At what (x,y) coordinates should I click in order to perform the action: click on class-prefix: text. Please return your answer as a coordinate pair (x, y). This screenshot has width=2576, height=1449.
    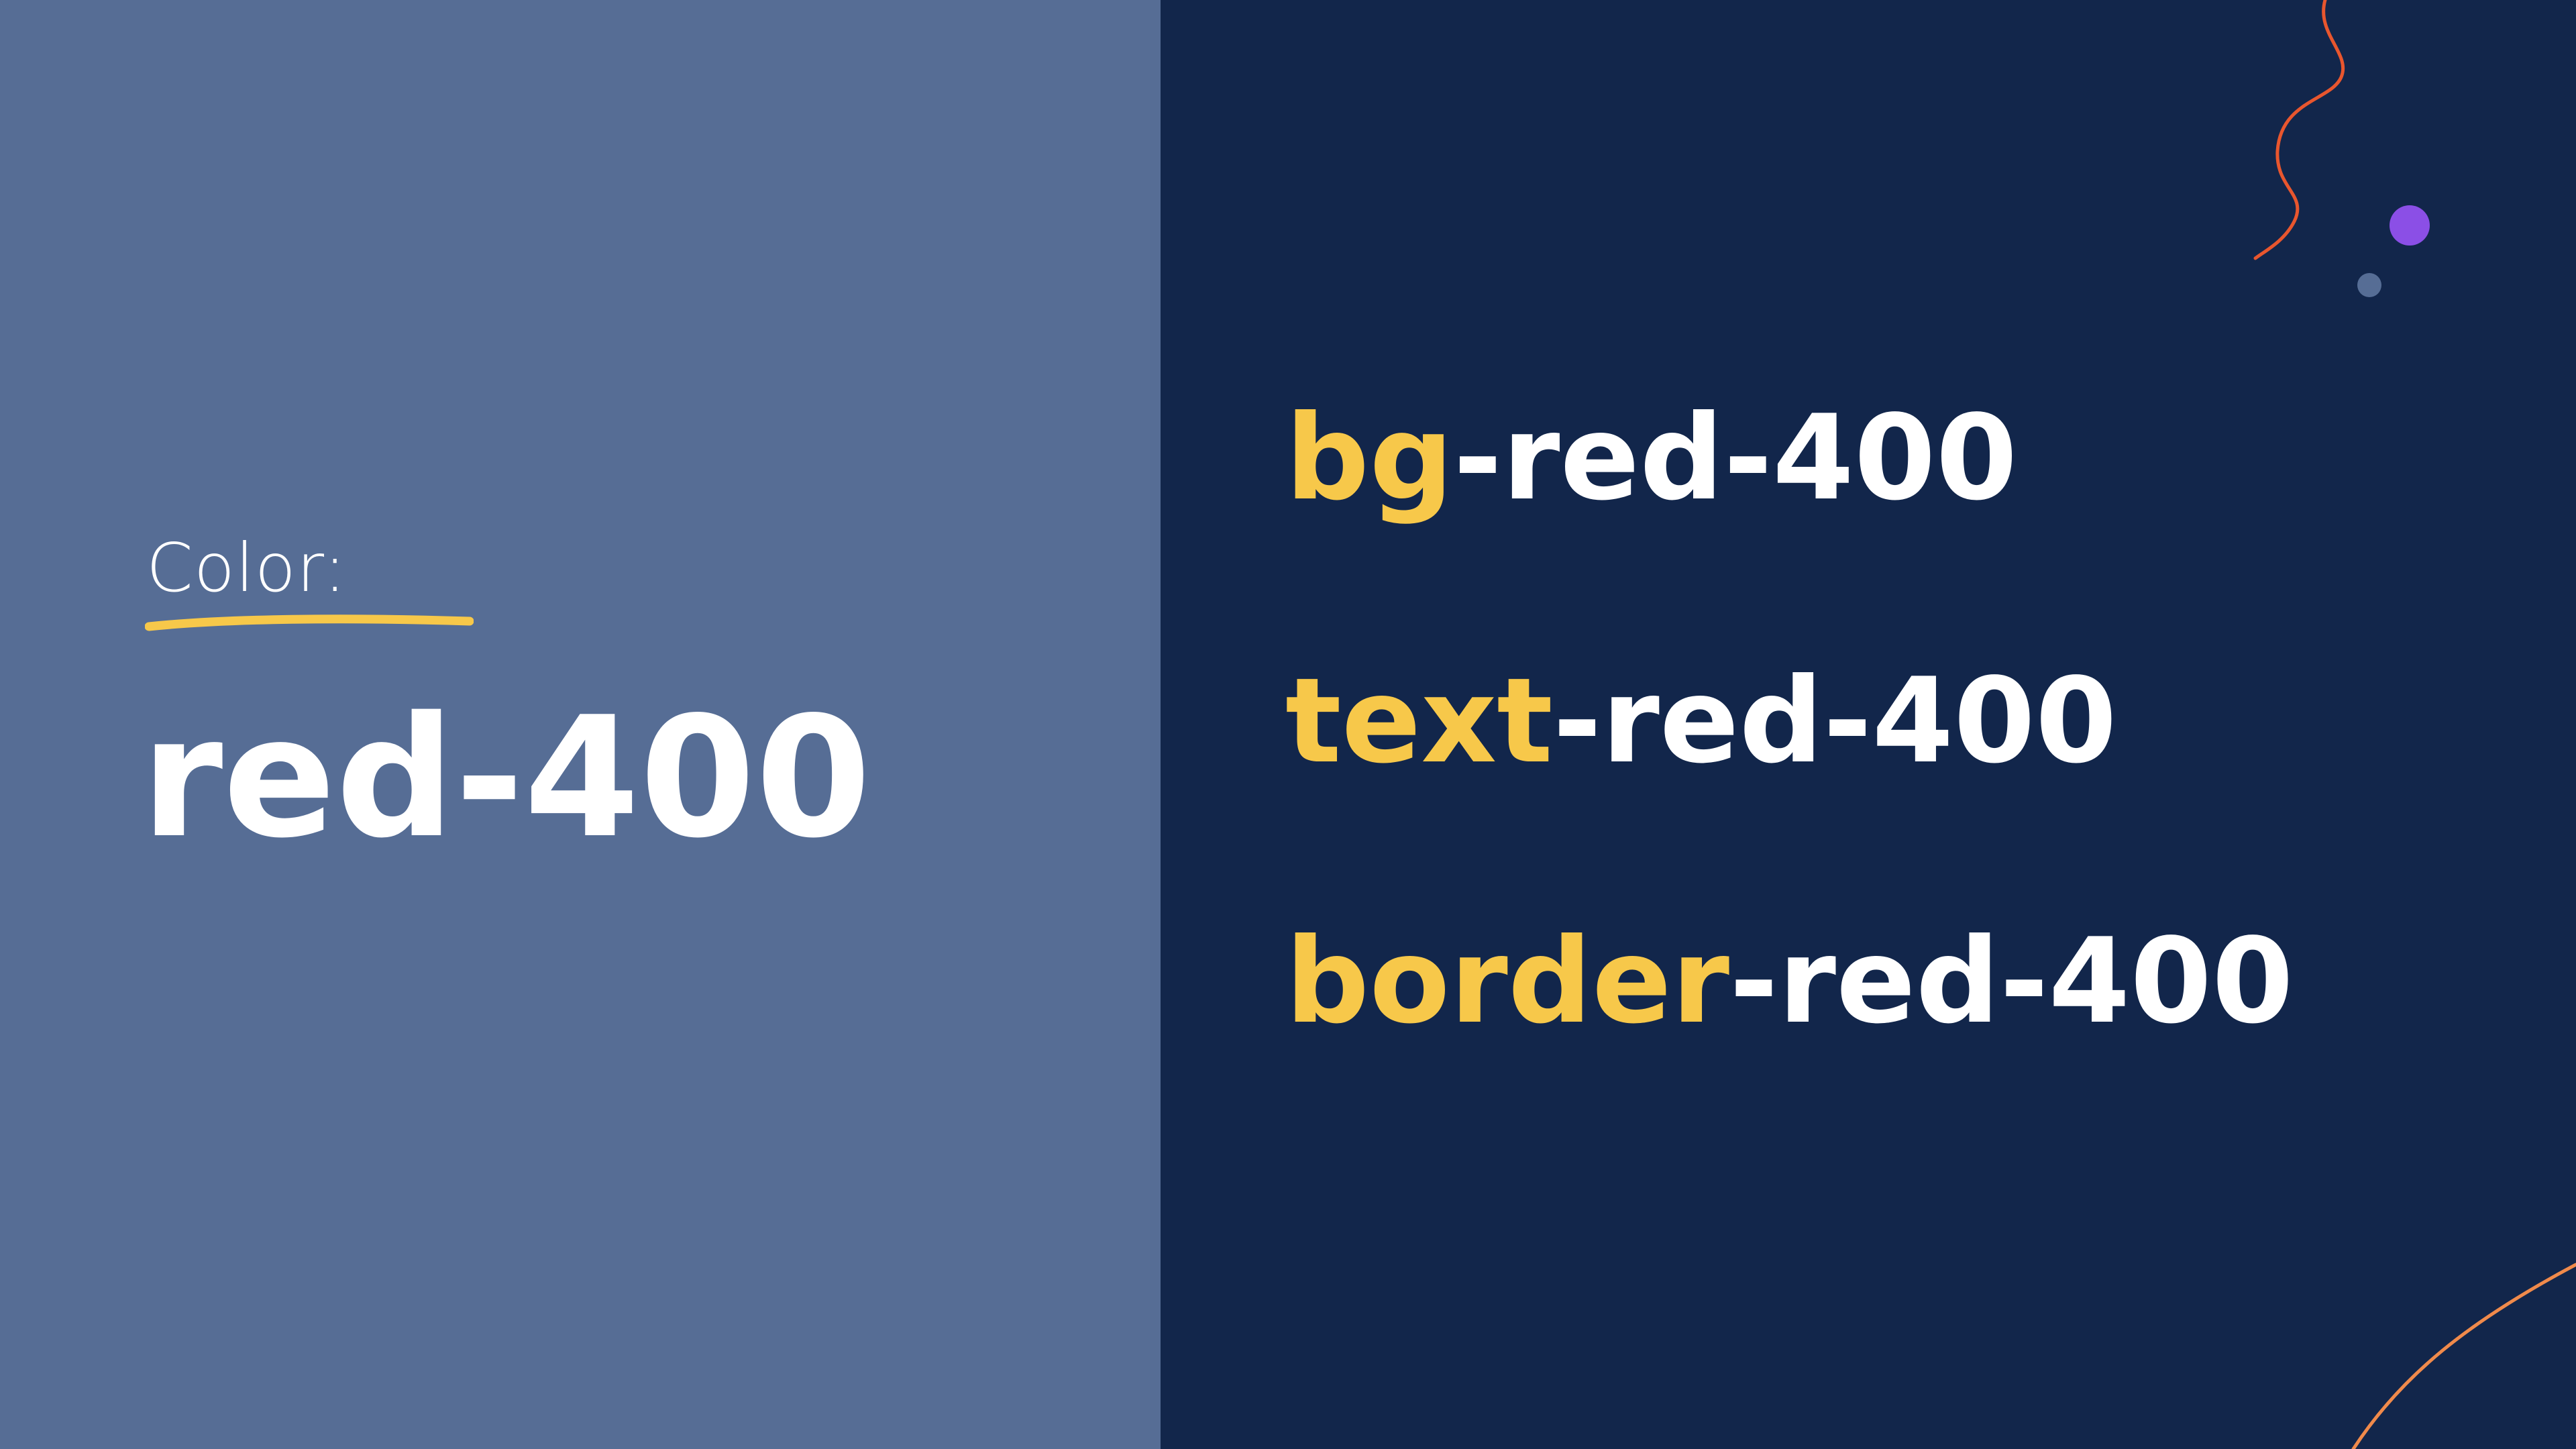
    Looking at the image, I should click on (1419, 721).